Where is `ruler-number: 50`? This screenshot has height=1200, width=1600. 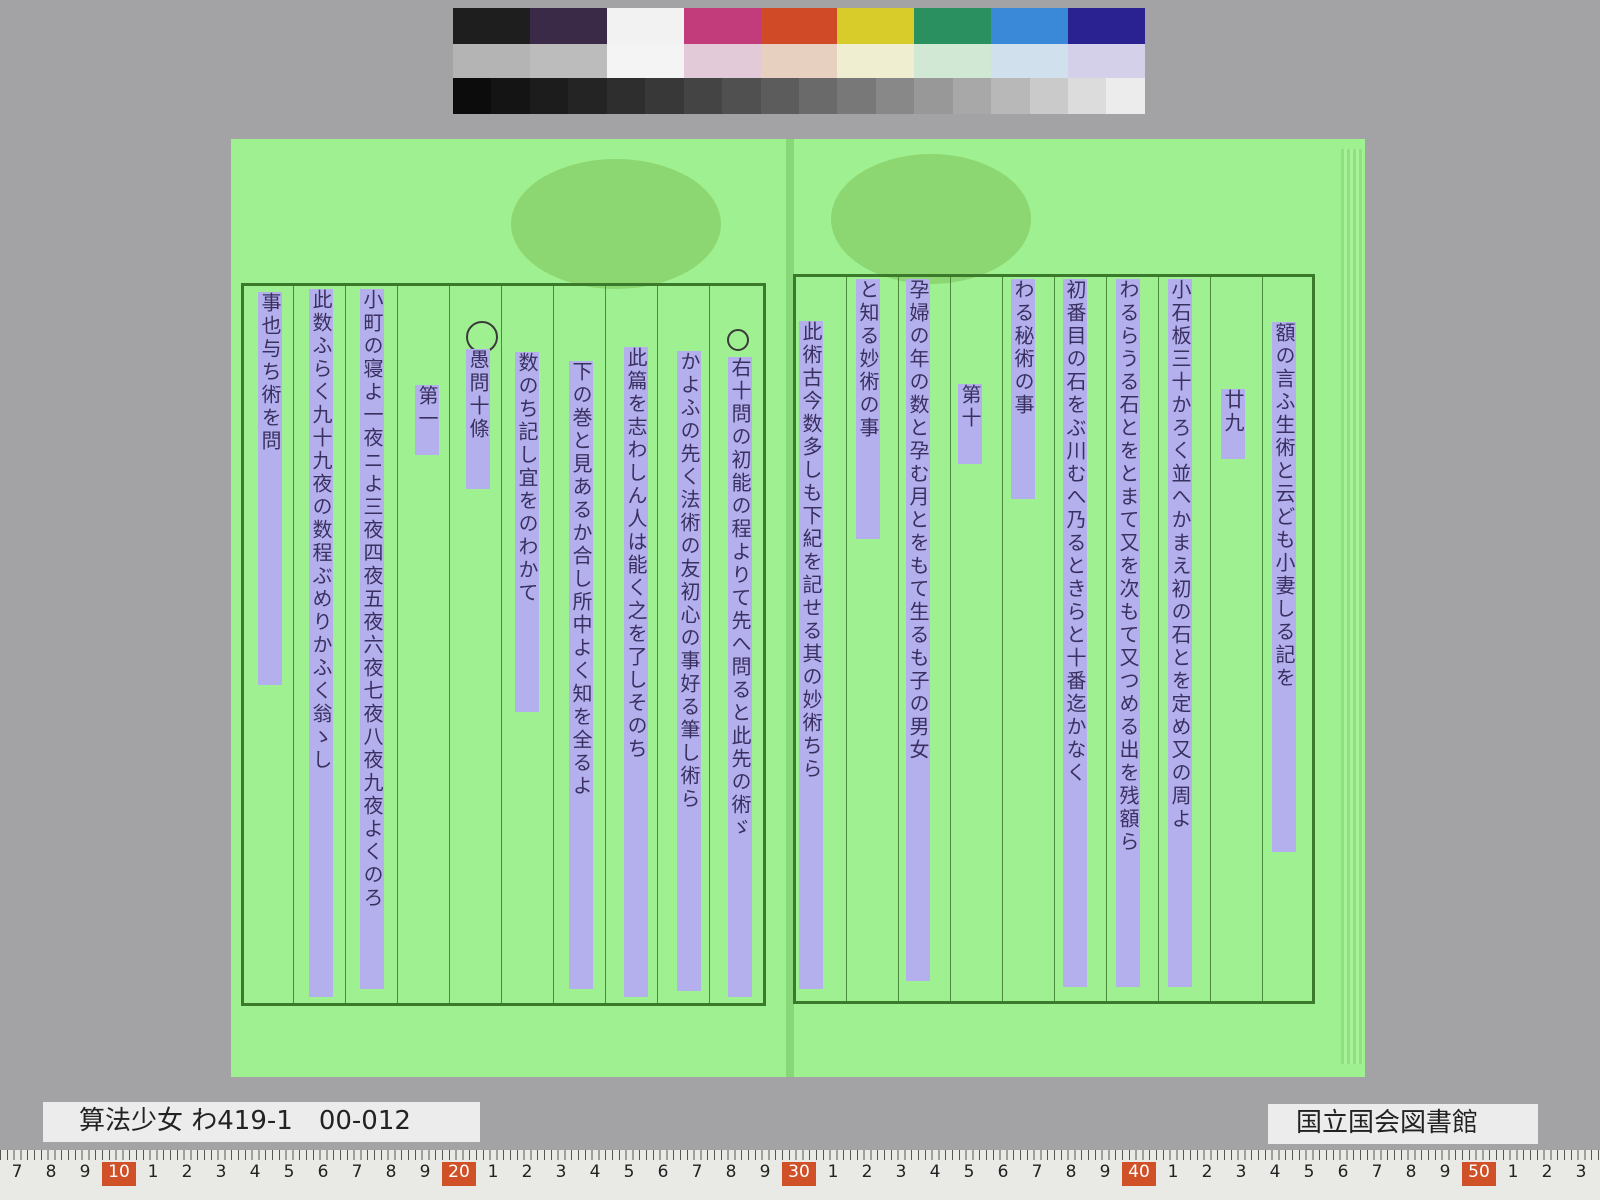 ruler-number: 50 is located at coordinates (1479, 1174).